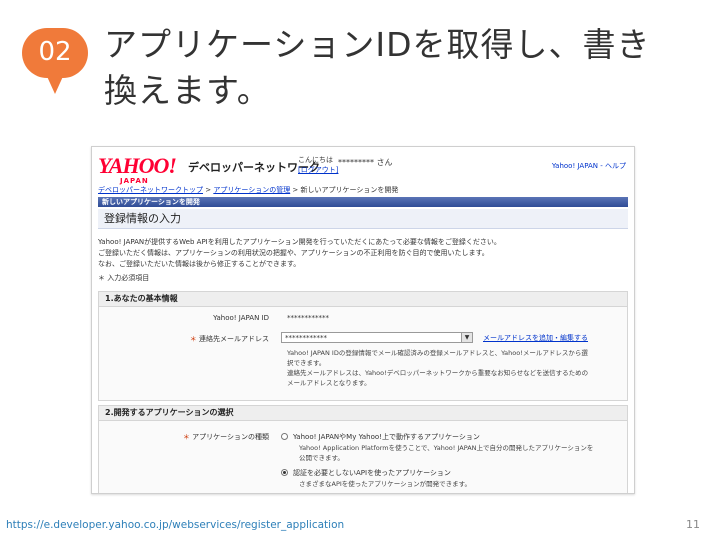 The height and width of the screenshot is (546, 728). Describe the element at coordinates (137, 166) in the screenshot. I see `yahoo-logo: YAHOO!` at that location.